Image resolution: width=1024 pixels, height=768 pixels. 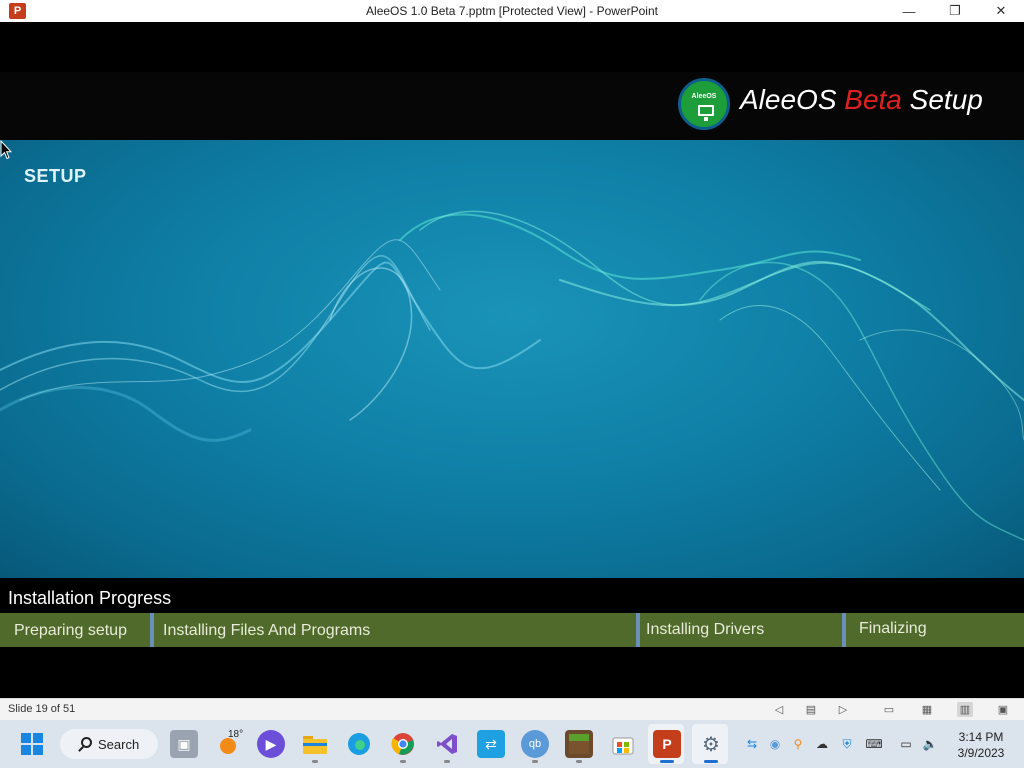 What do you see at coordinates (711, 746) in the screenshot?
I see `settings-gear-icon: ⚙` at bounding box center [711, 746].